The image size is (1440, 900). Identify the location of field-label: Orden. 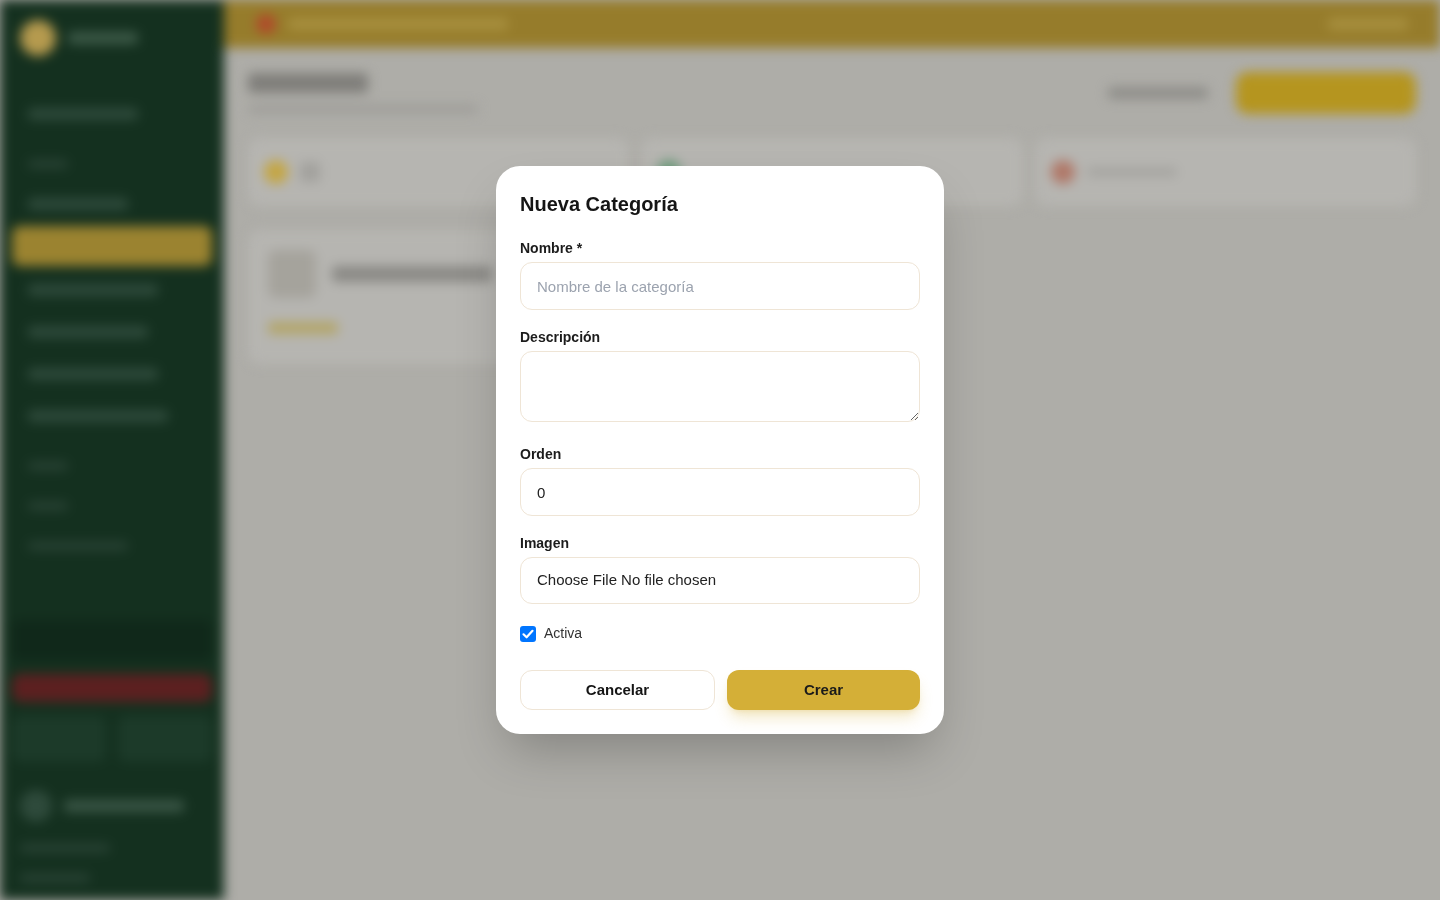
(541, 454).